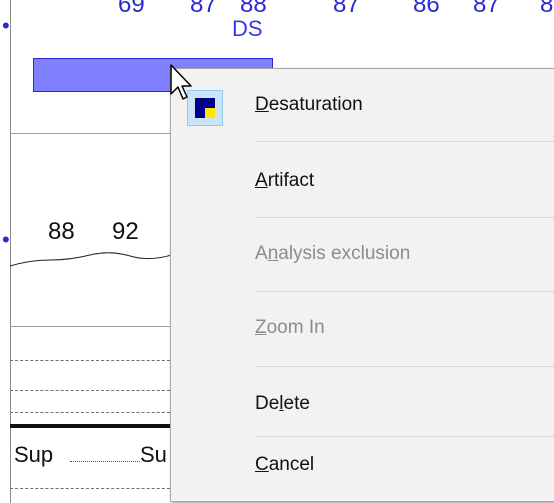 This screenshot has width=554, height=503. I want to click on spo2-trace-line, so click(92, 259).